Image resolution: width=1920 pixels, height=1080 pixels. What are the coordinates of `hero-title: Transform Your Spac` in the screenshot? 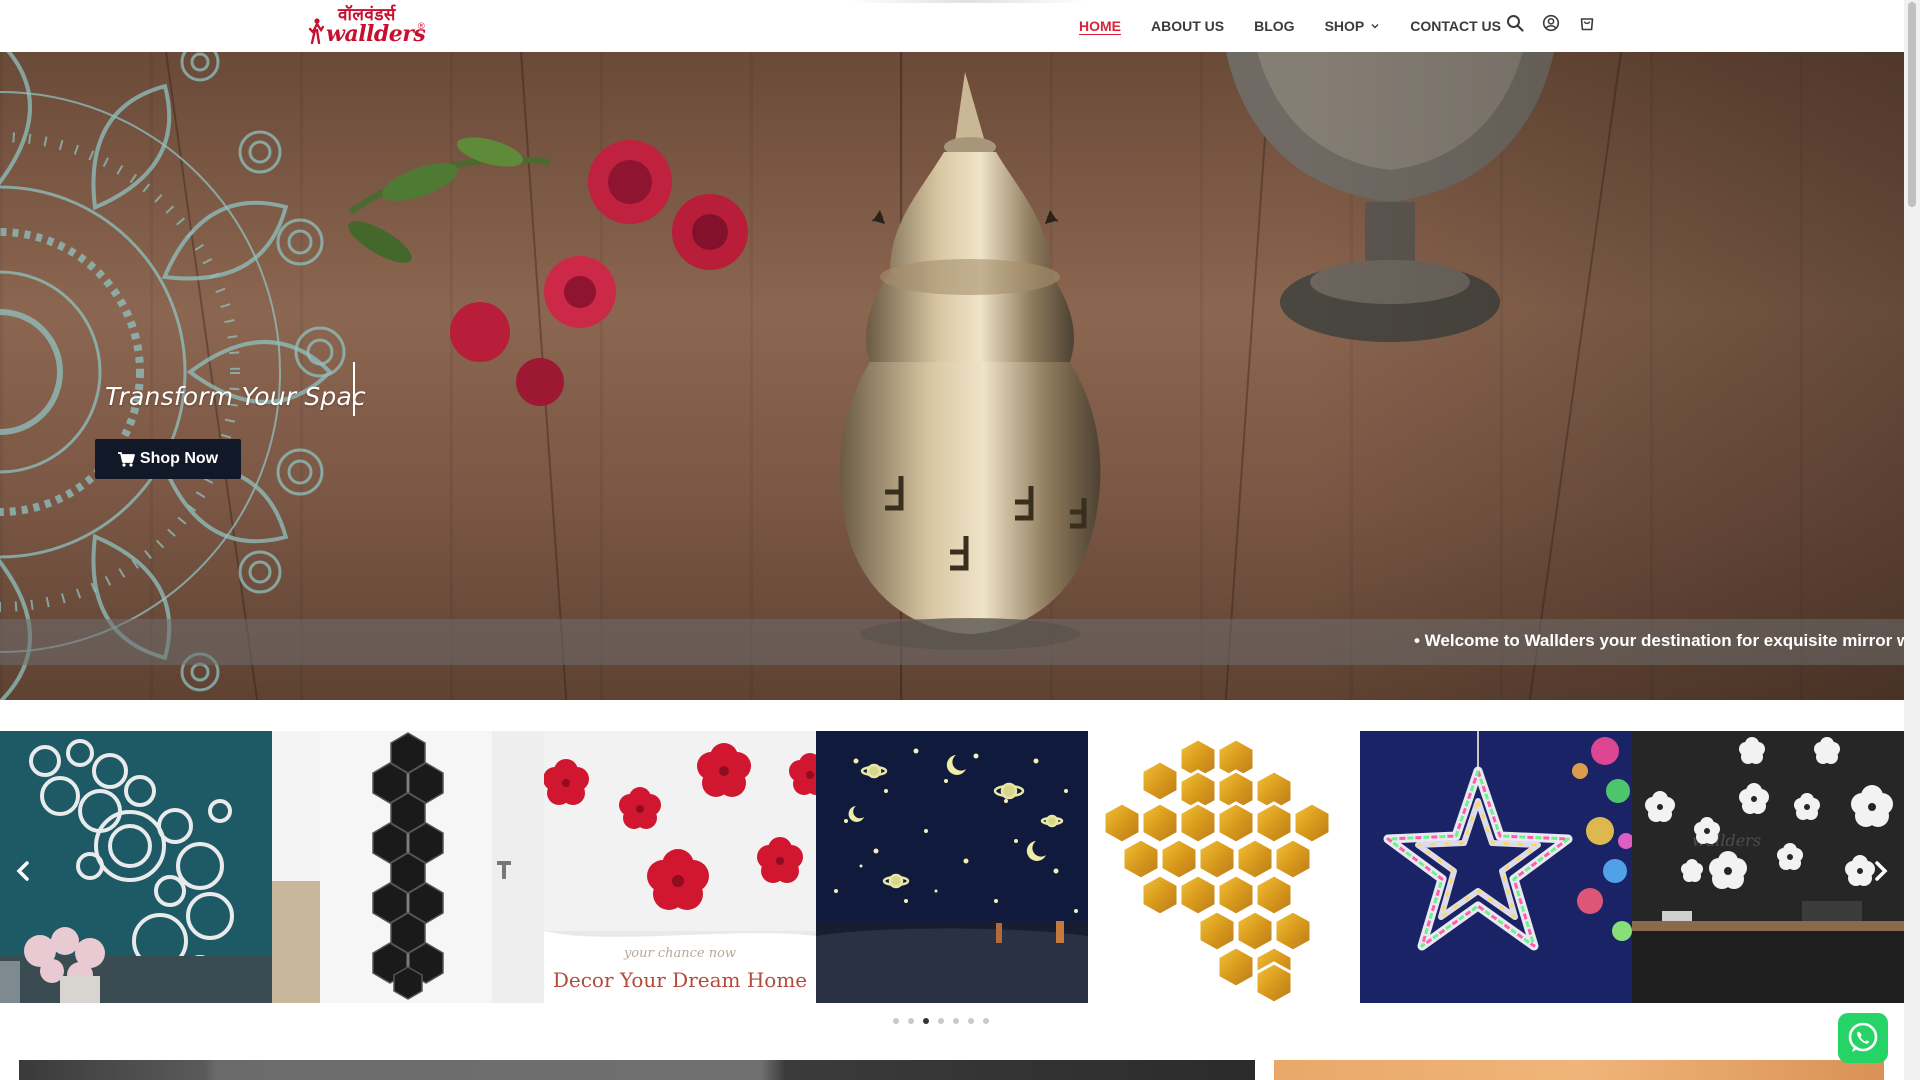 It's located at (235, 396).